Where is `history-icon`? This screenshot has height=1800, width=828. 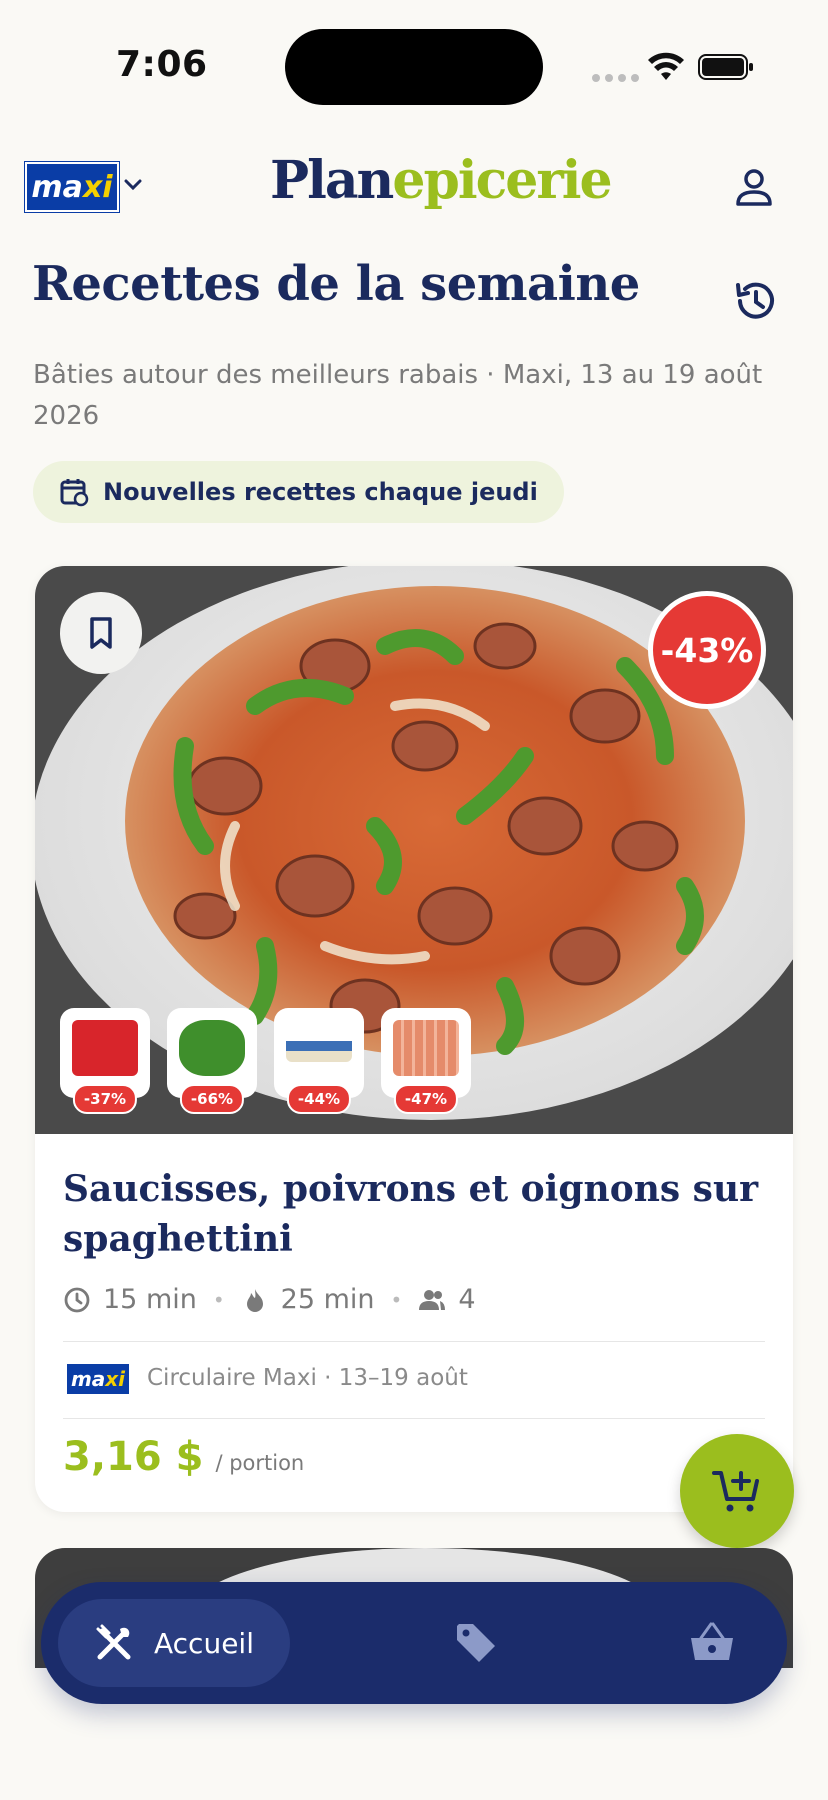
history-icon is located at coordinates (755, 301).